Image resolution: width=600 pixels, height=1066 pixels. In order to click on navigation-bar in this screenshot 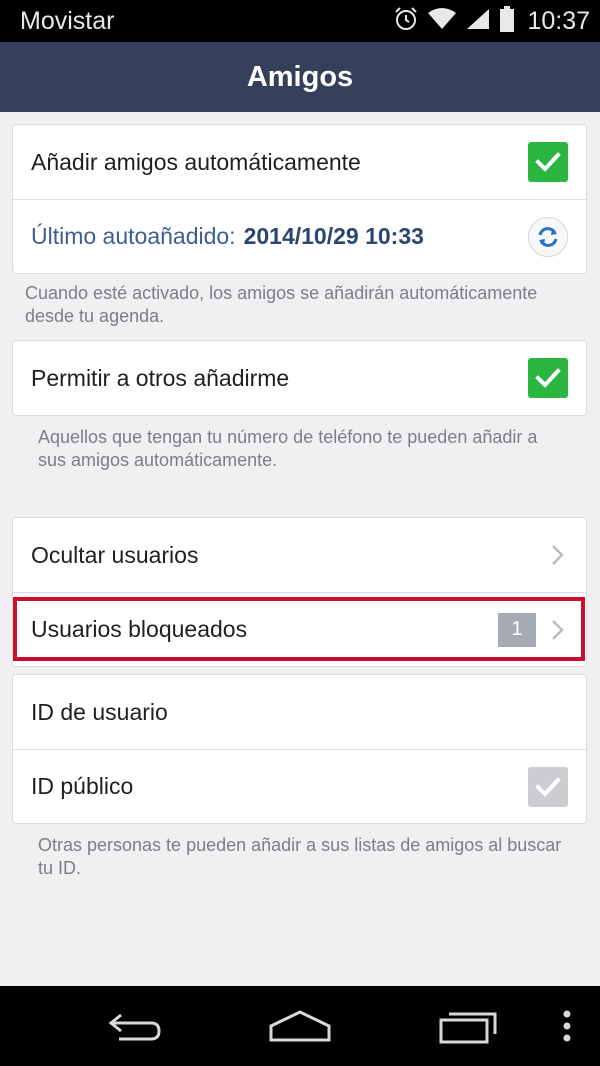, I will do `click(300, 1026)`.